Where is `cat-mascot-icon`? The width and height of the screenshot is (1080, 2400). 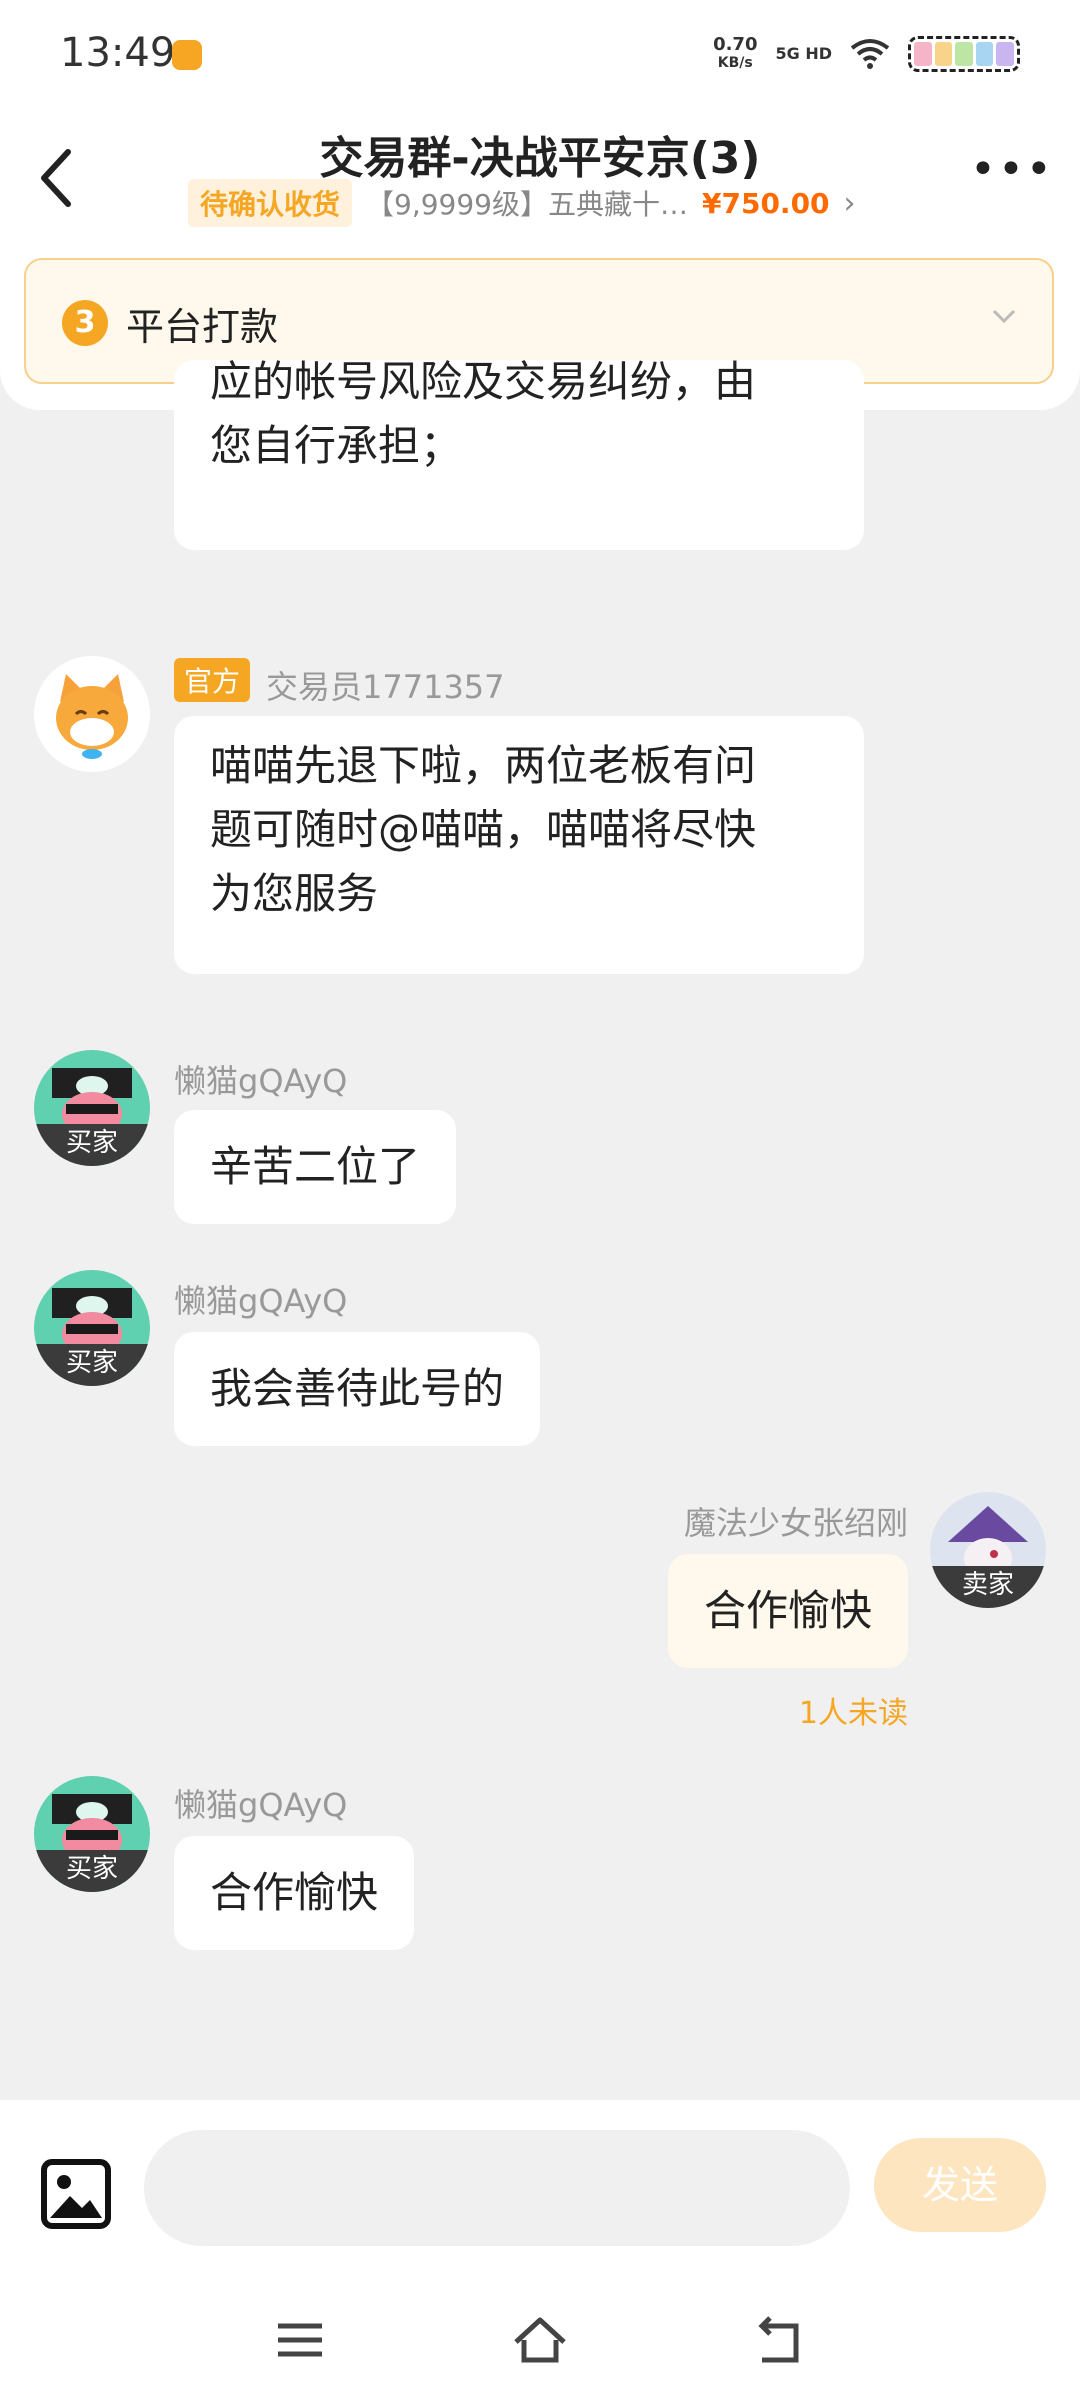 cat-mascot-icon is located at coordinates (92, 714).